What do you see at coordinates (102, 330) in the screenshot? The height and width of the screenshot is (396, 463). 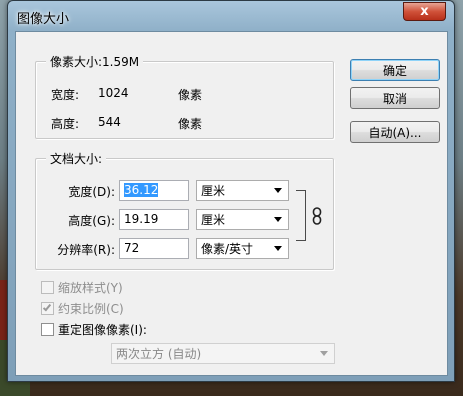 I see `resample-label: 重定图像像素(I):` at bounding box center [102, 330].